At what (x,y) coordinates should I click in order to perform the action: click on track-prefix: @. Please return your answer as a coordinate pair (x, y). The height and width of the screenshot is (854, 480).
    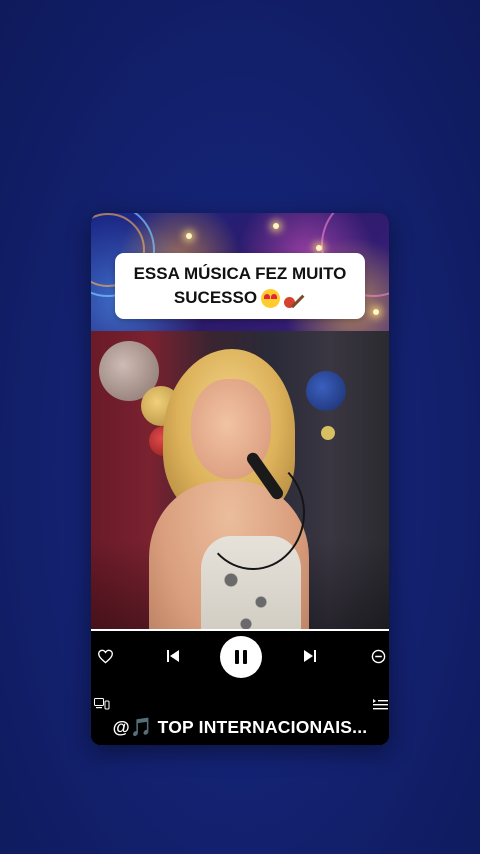
    Looking at the image, I should click on (121, 727).